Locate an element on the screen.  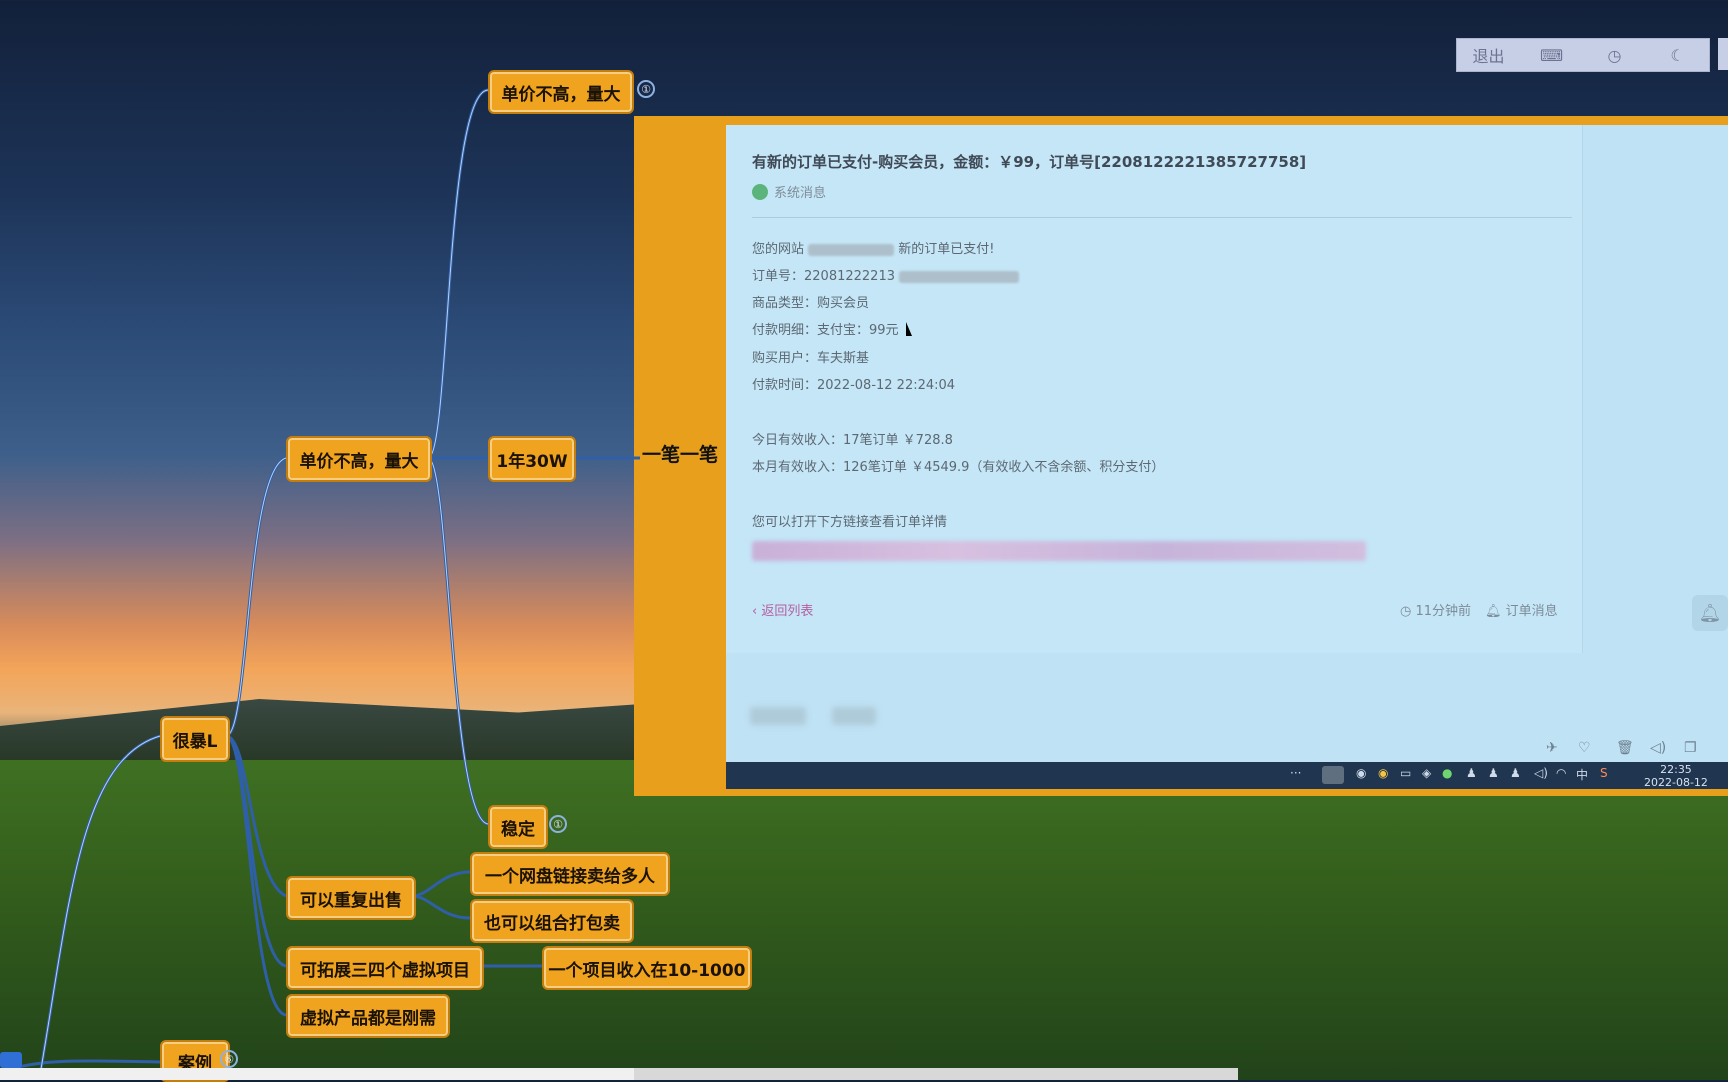
node-repeat-sell: 可以重复出售 is located at coordinates (351, 898).